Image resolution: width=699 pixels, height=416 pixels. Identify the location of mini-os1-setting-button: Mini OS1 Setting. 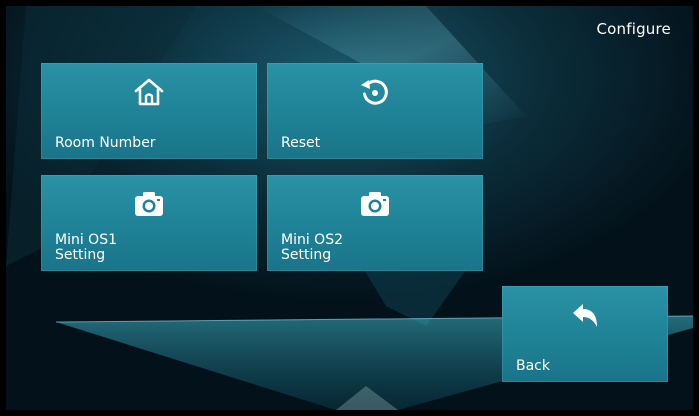
(149, 223).